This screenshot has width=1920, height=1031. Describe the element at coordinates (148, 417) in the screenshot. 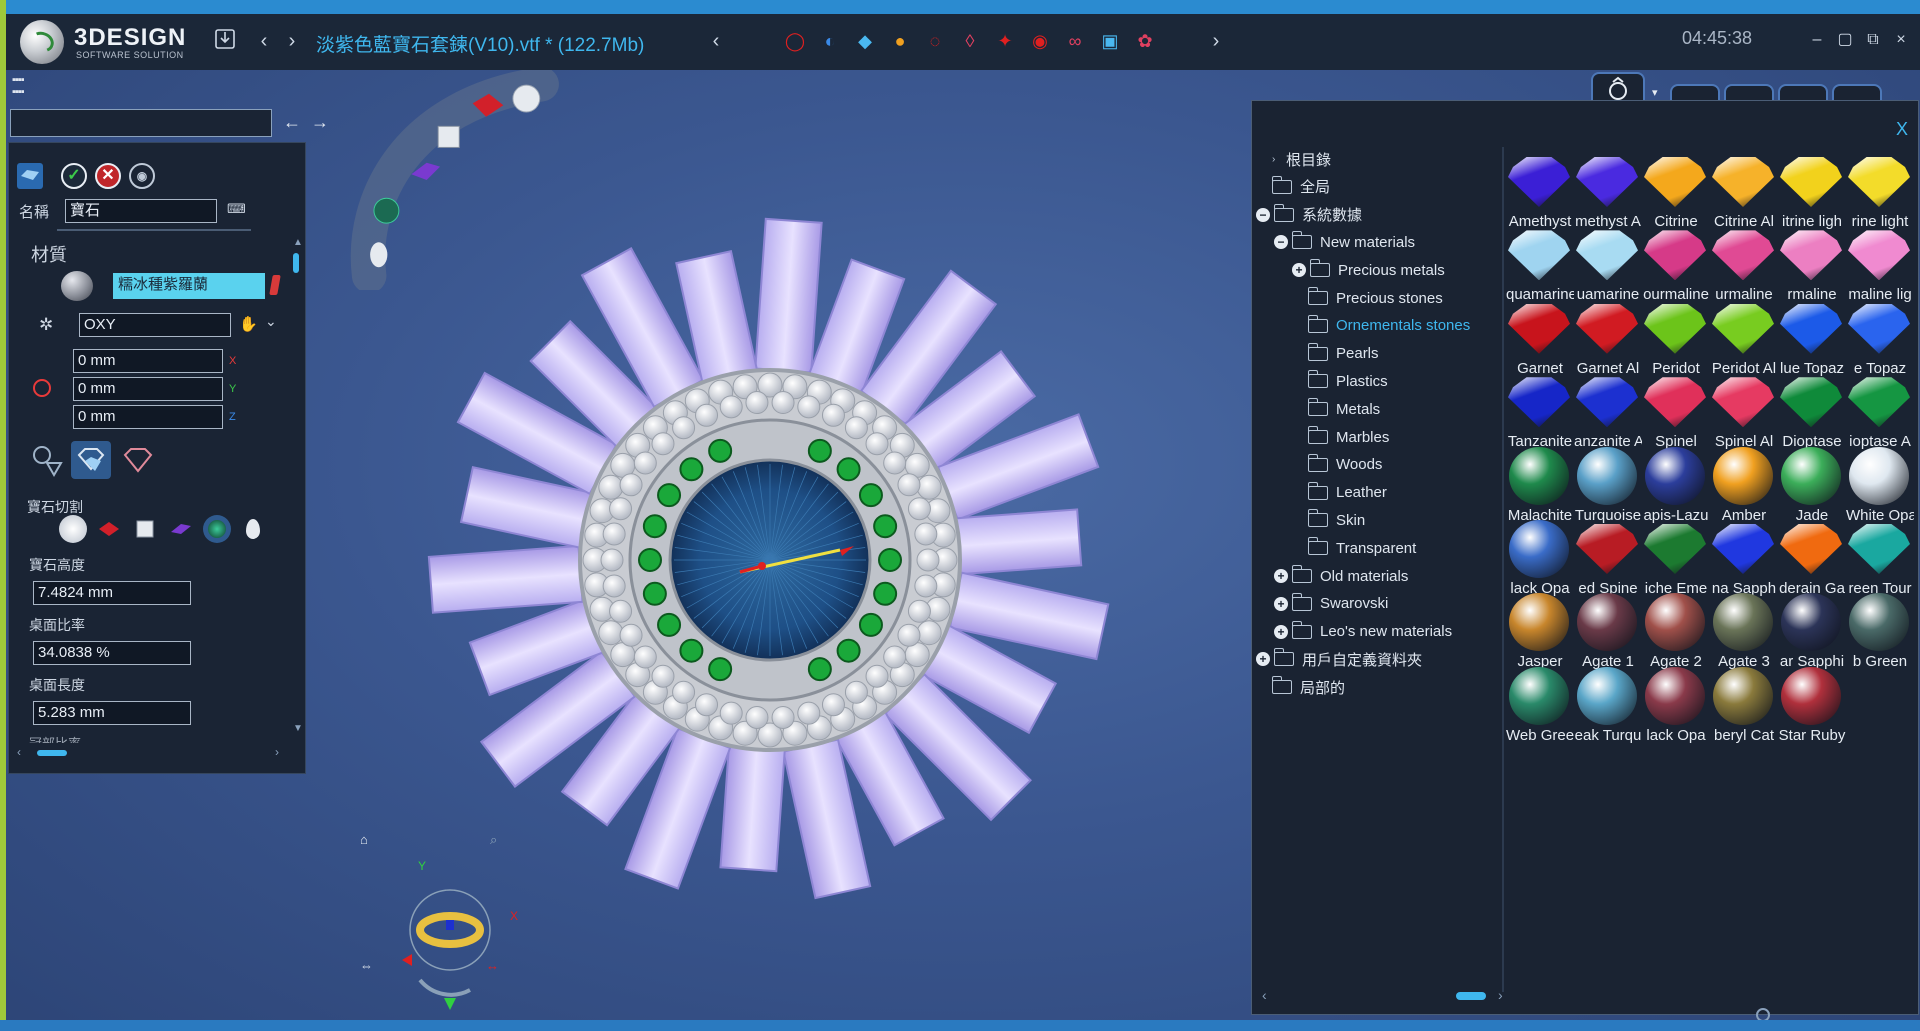

I see `z-field: 0 mm` at that location.